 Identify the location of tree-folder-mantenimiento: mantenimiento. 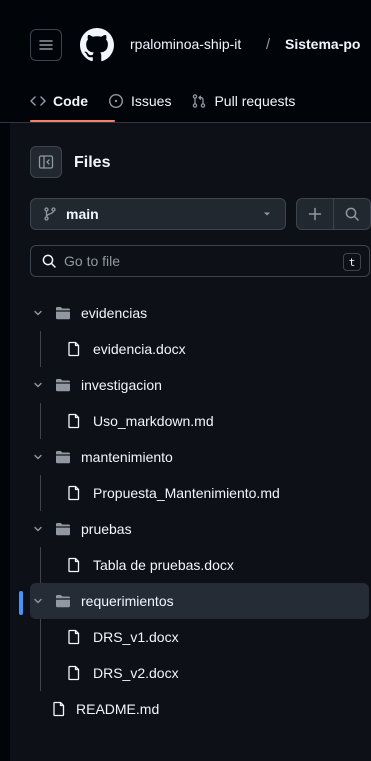
(190, 457).